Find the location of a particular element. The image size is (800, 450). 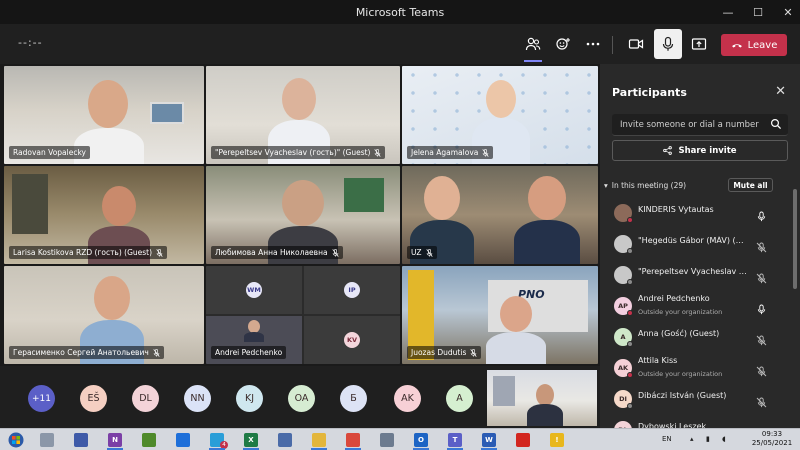

chevron-down-icon: ▾ is located at coordinates (606, 185).